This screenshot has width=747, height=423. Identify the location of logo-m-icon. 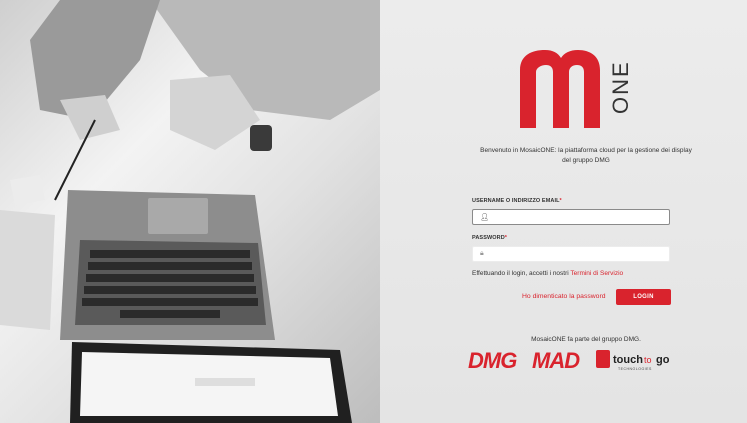
(560, 89).